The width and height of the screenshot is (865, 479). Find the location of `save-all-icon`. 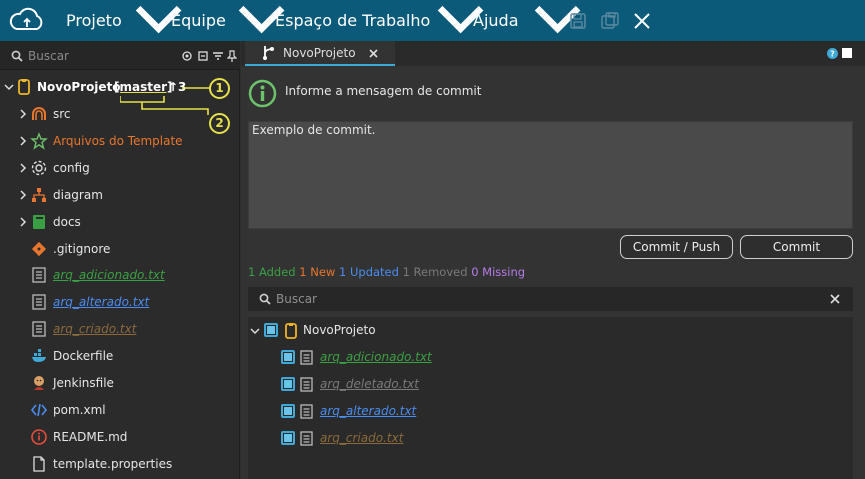

save-all-icon is located at coordinates (610, 21).